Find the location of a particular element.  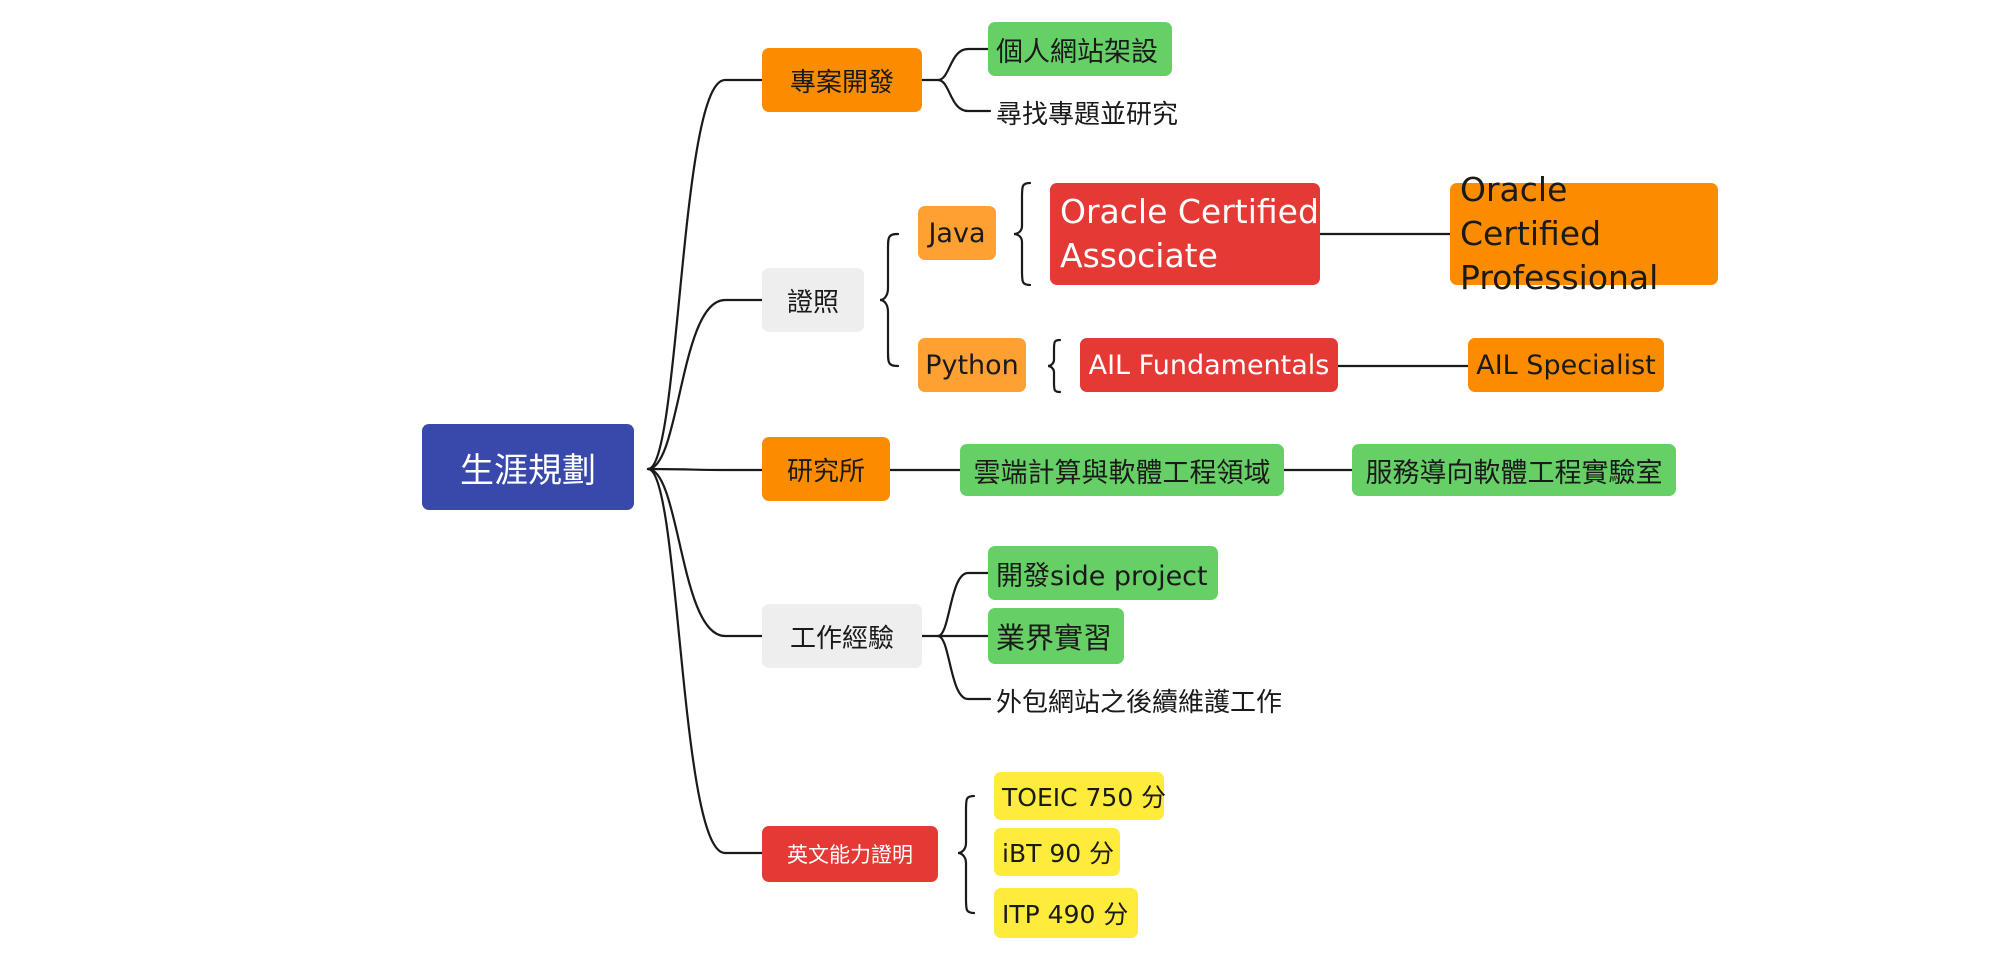

branch-grad: 研究所 is located at coordinates (826, 469).